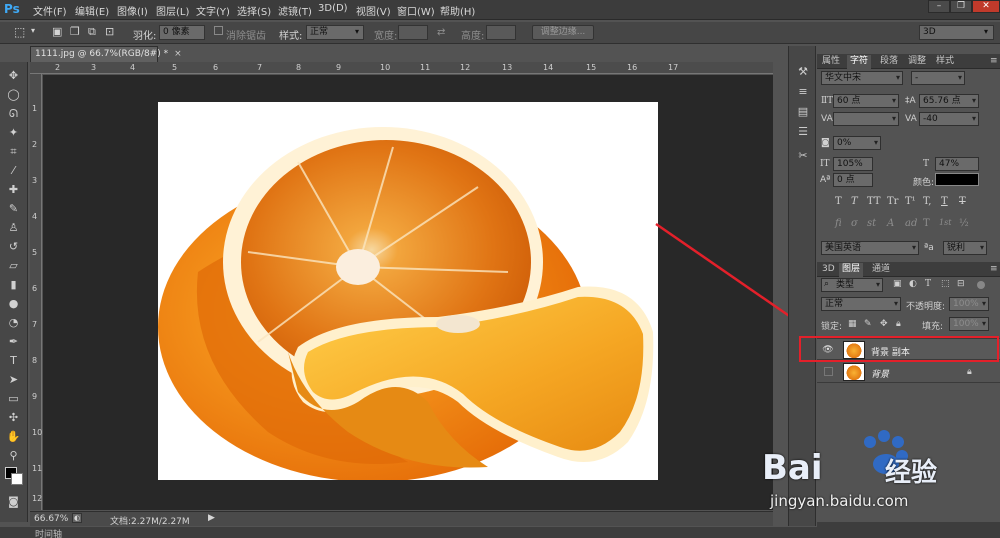 The width and height of the screenshot is (1000, 538). I want to click on 3d-tool-icon: ✣, so click(13, 418).